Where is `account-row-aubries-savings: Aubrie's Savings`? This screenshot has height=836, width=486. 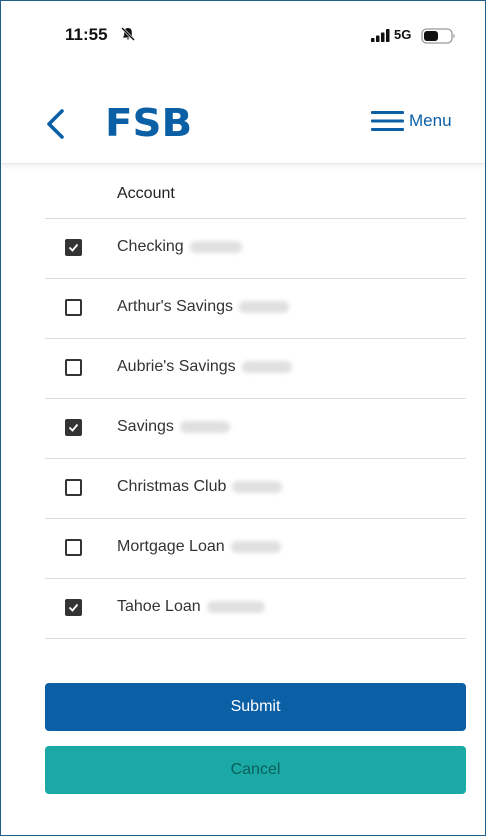
account-row-aubries-savings: Aubrie's Savings is located at coordinates (255, 369).